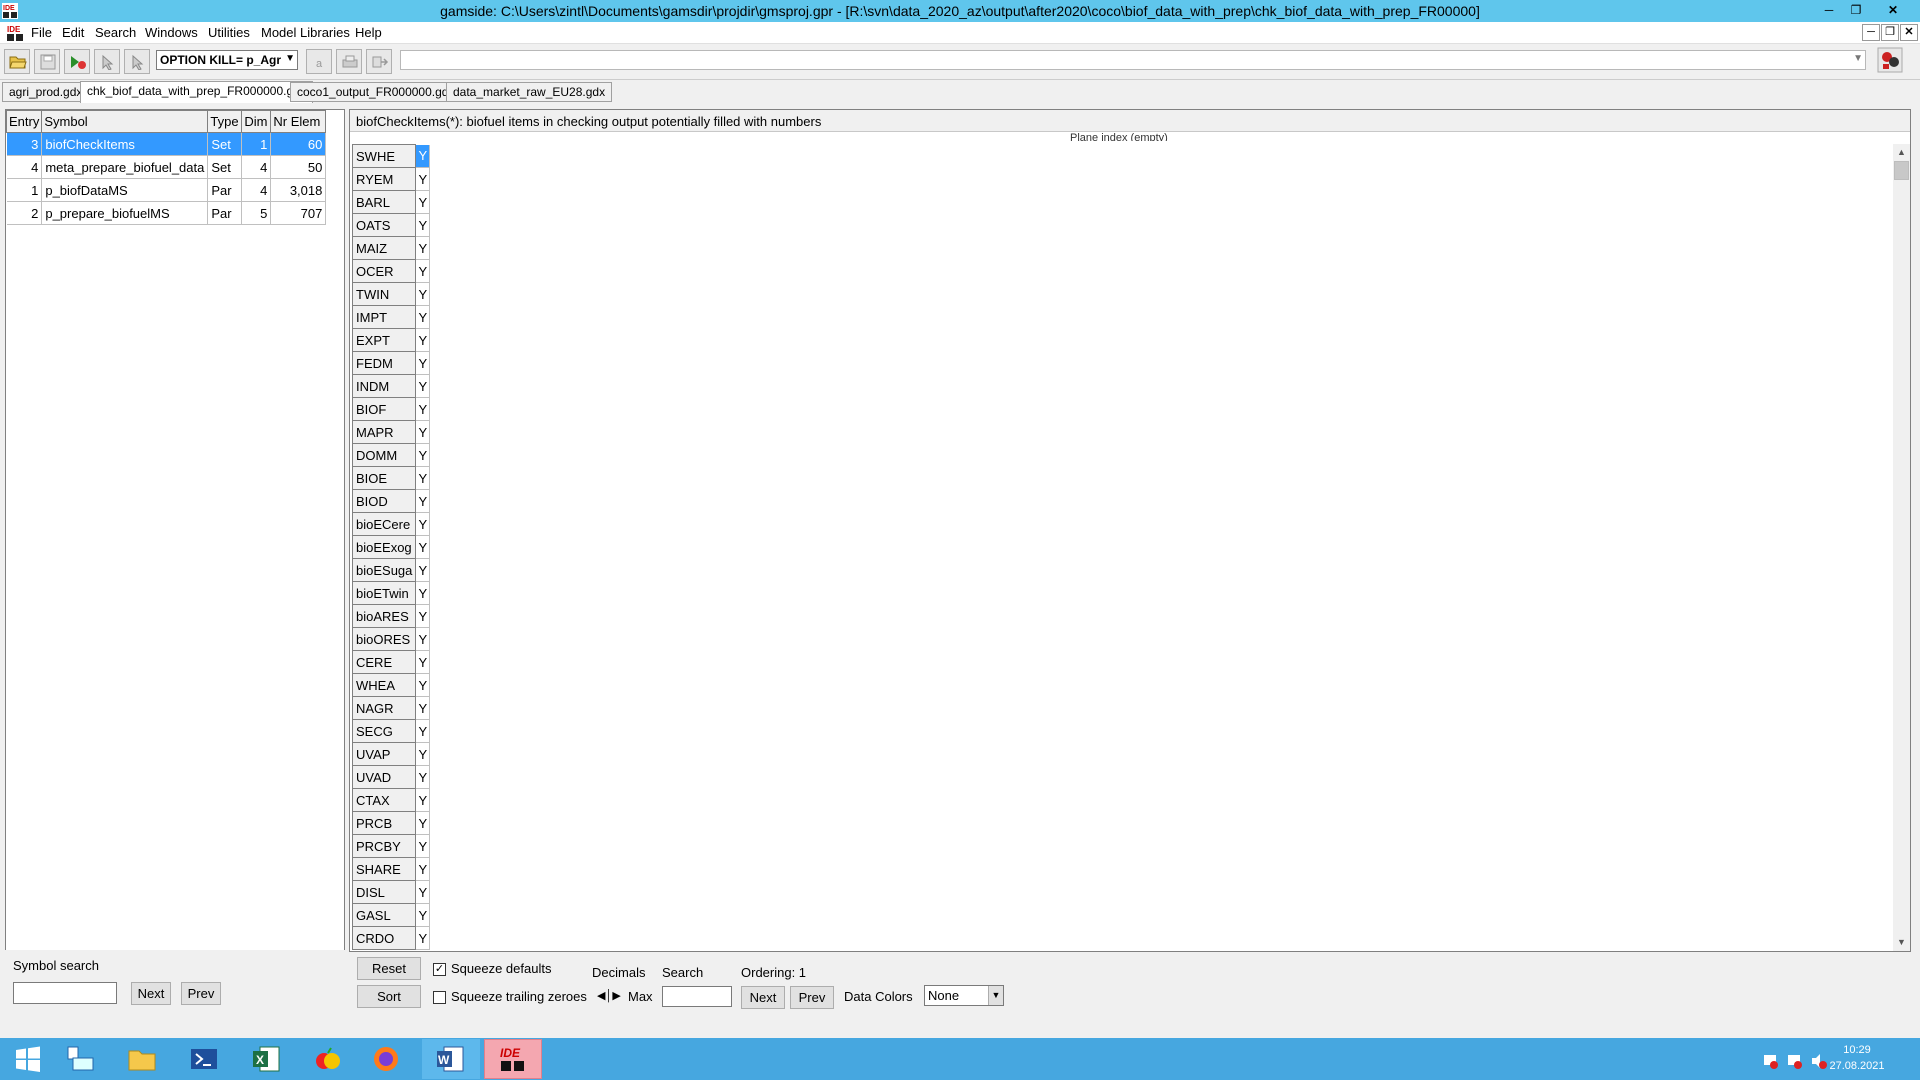 The height and width of the screenshot is (1080, 1920). I want to click on pointer-down-button, so click(137, 61).